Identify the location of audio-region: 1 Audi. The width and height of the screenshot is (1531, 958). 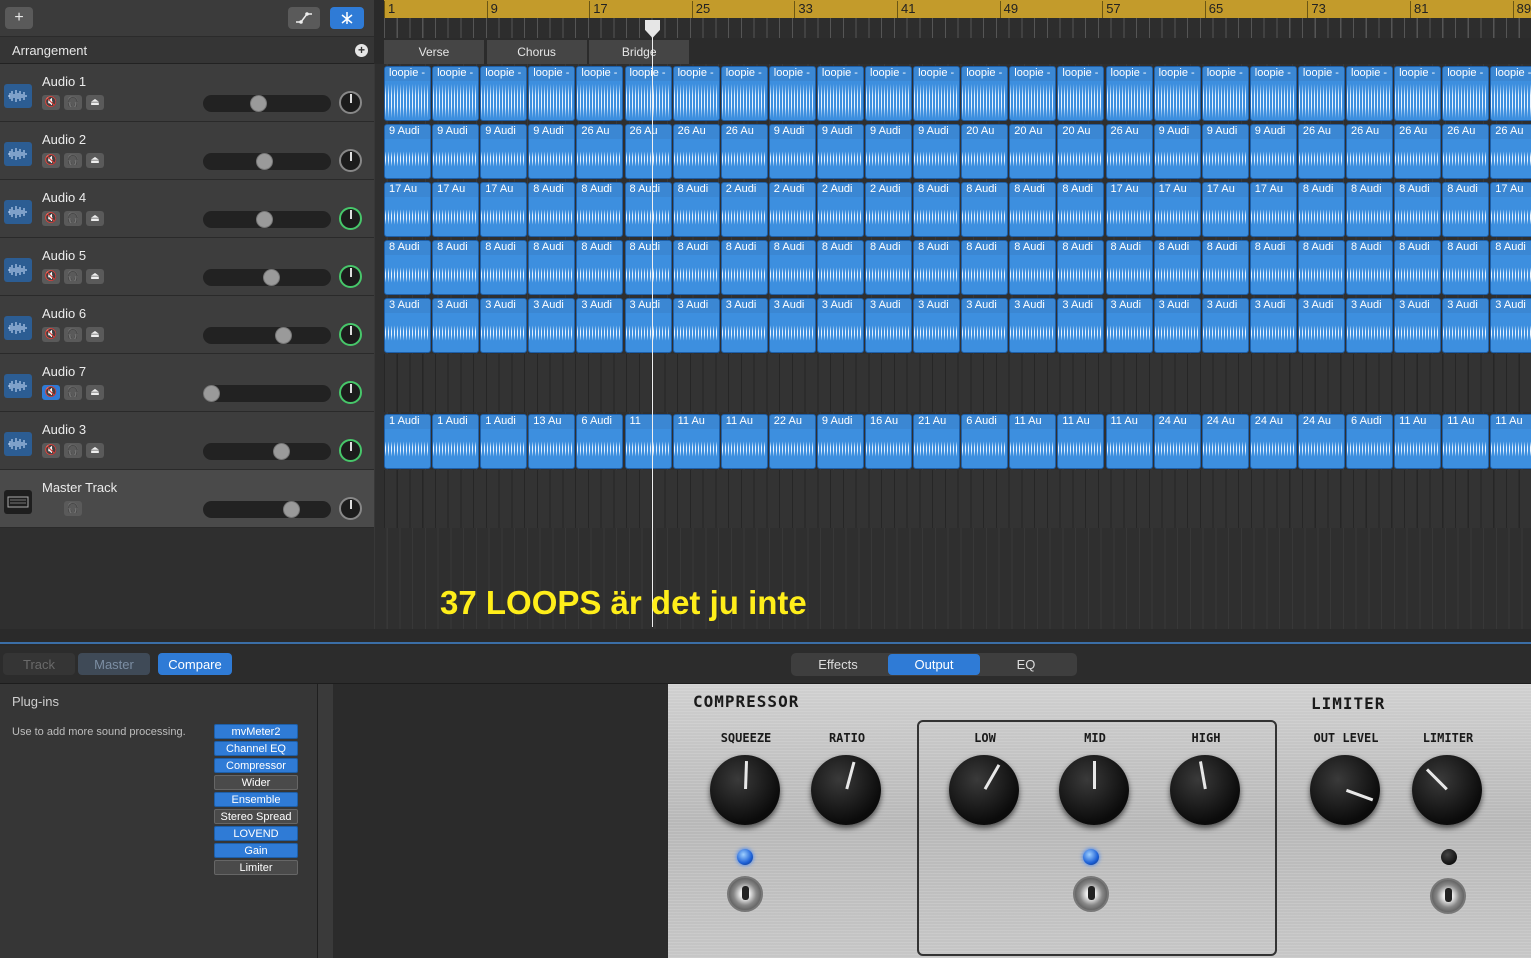
(504, 441).